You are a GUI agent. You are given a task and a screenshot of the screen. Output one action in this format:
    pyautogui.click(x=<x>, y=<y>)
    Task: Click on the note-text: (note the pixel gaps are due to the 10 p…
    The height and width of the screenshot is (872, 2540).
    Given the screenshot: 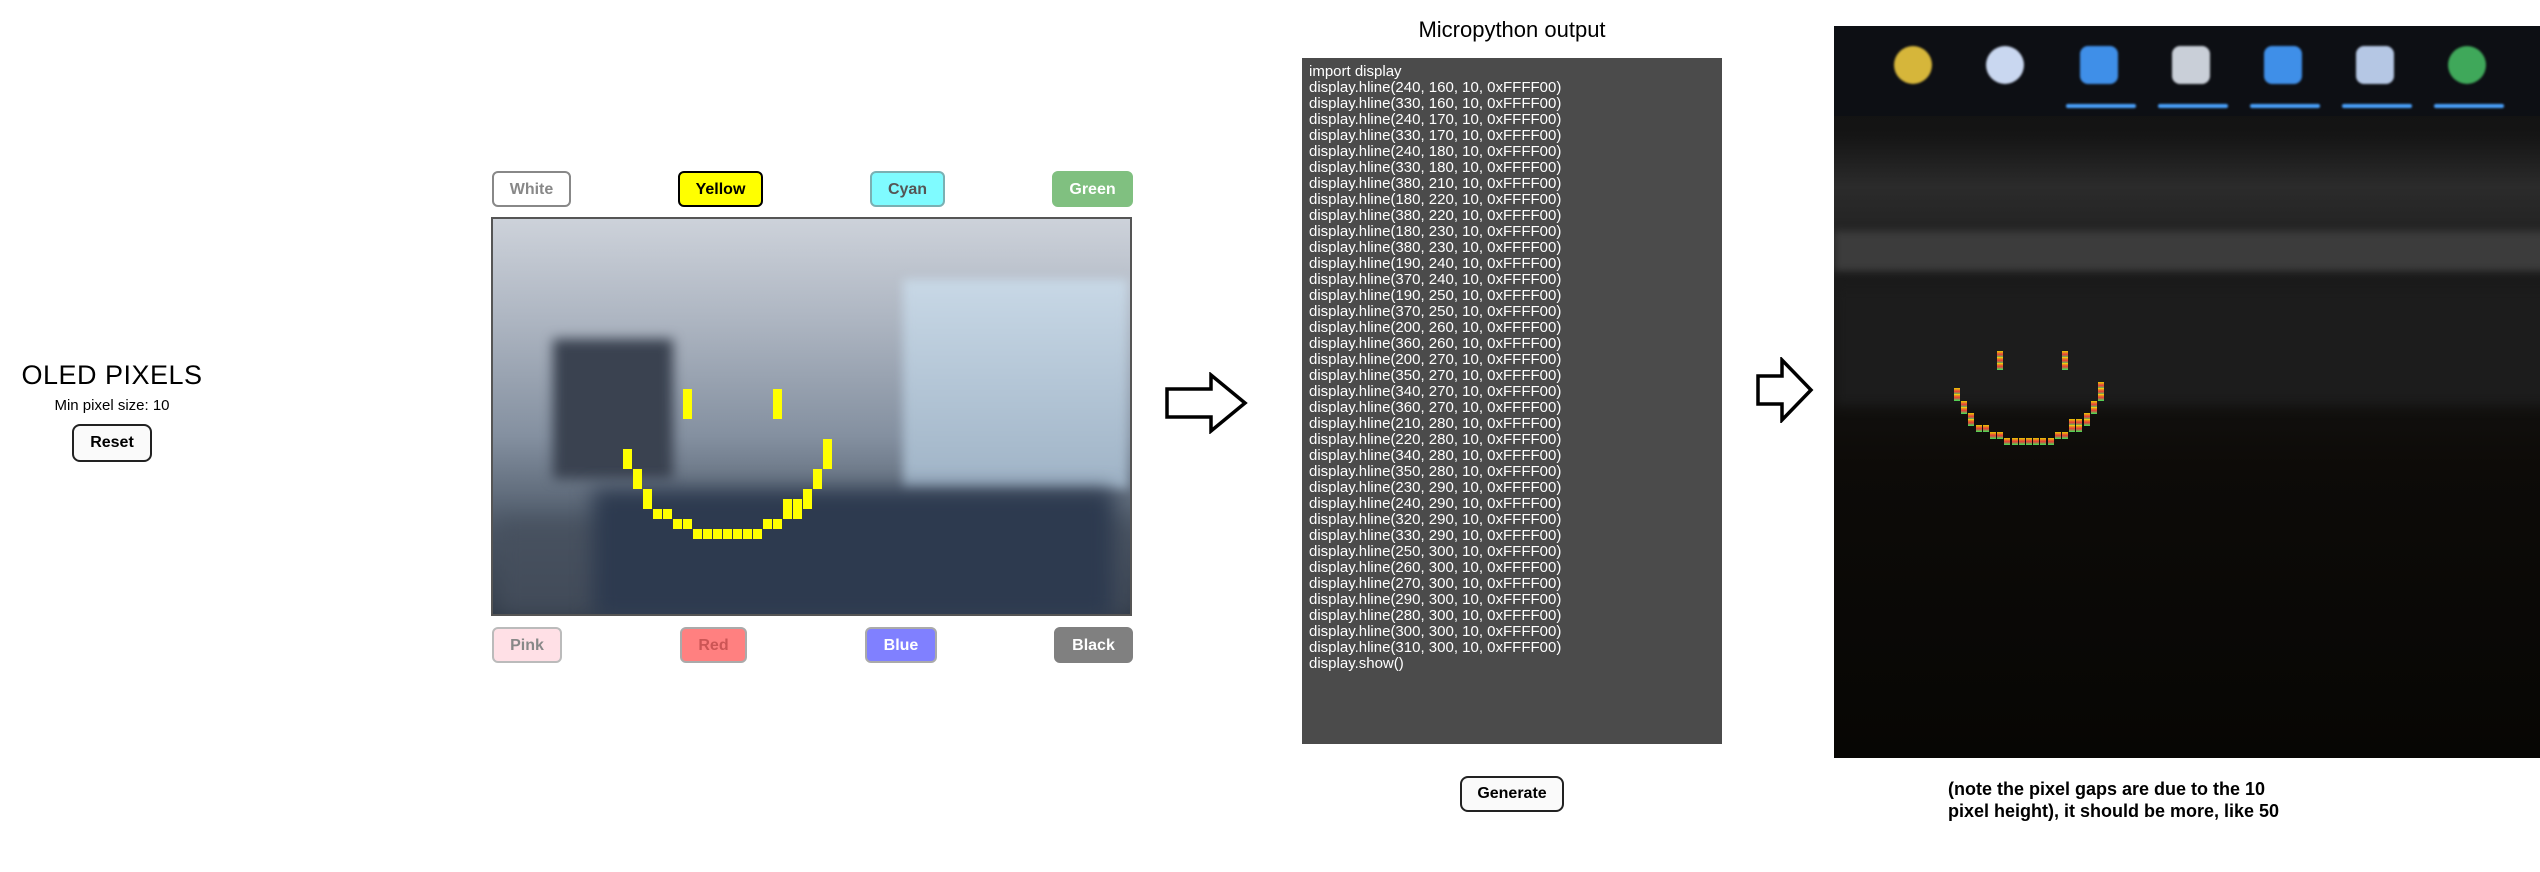 What is the action you would take?
    pyautogui.click(x=2114, y=800)
    